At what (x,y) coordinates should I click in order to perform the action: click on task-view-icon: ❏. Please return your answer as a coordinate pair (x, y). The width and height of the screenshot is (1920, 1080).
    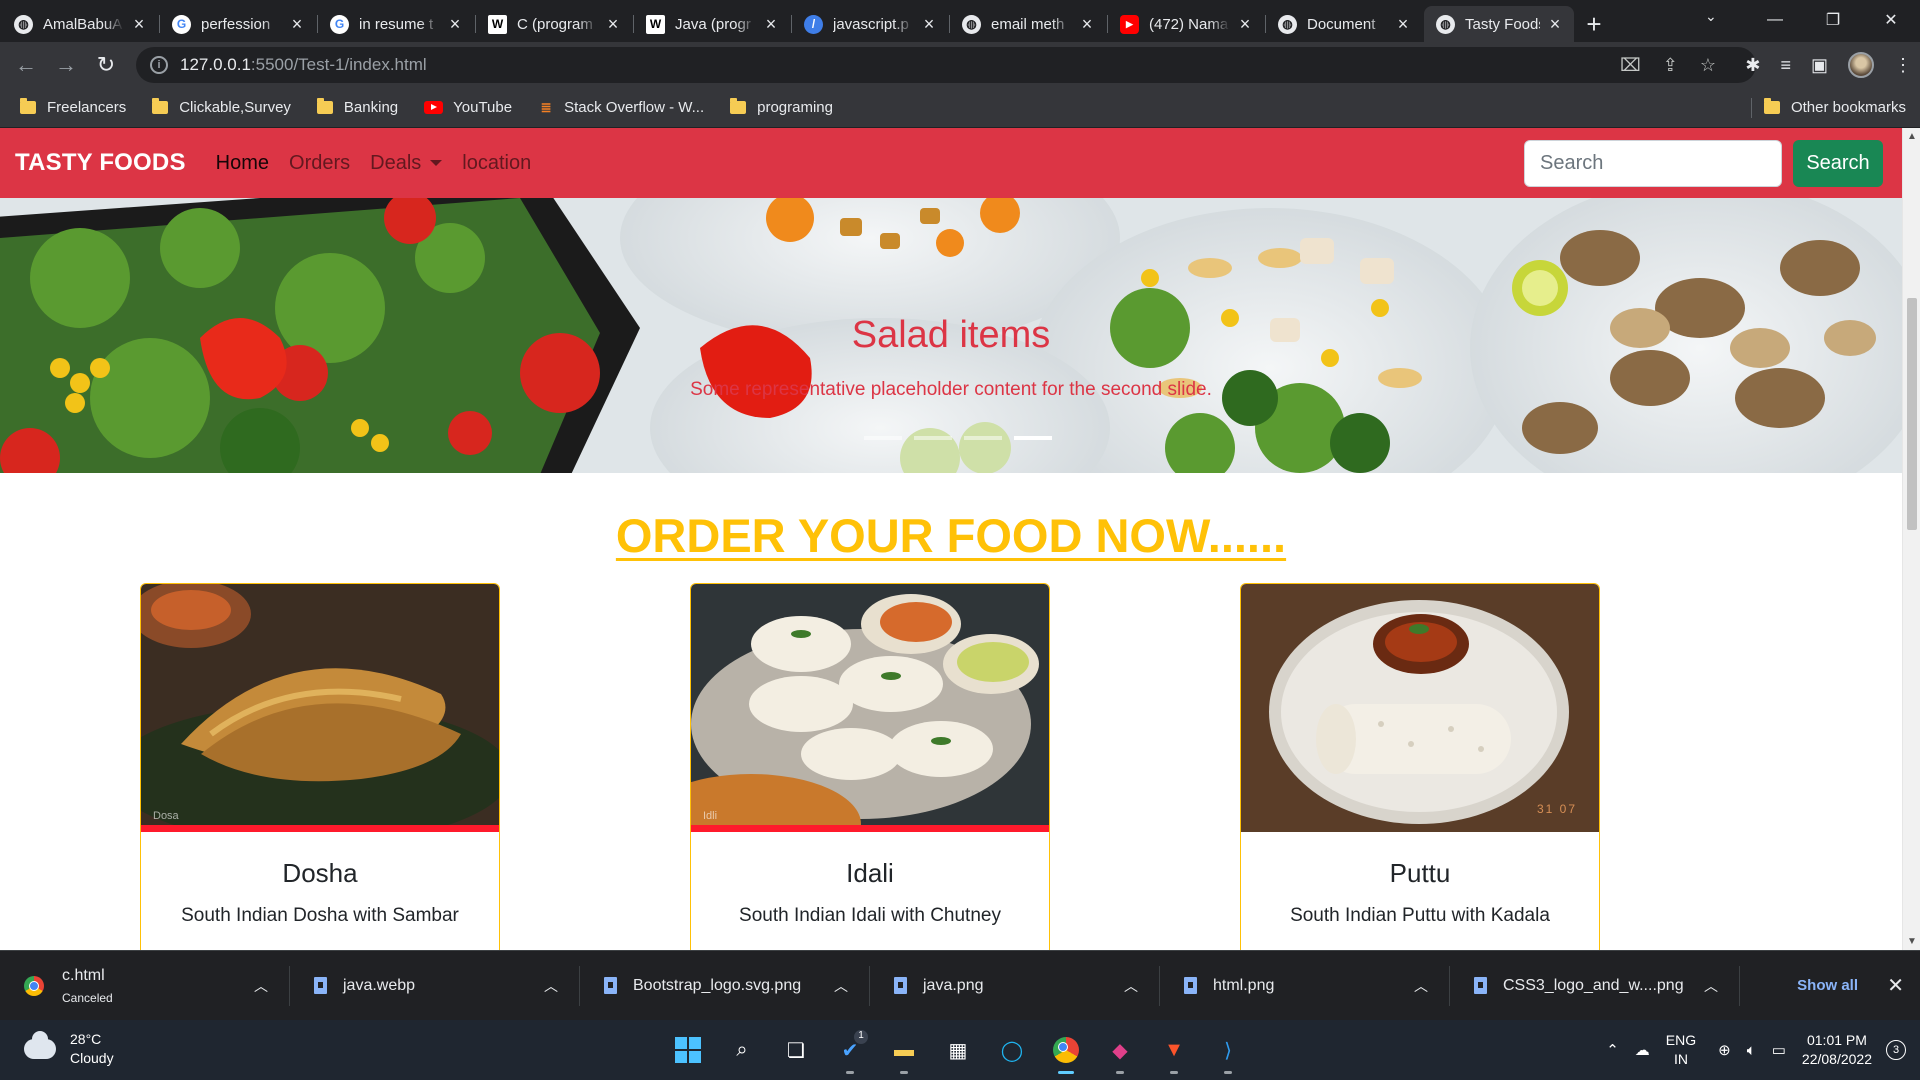
    Looking at the image, I should click on (796, 1050).